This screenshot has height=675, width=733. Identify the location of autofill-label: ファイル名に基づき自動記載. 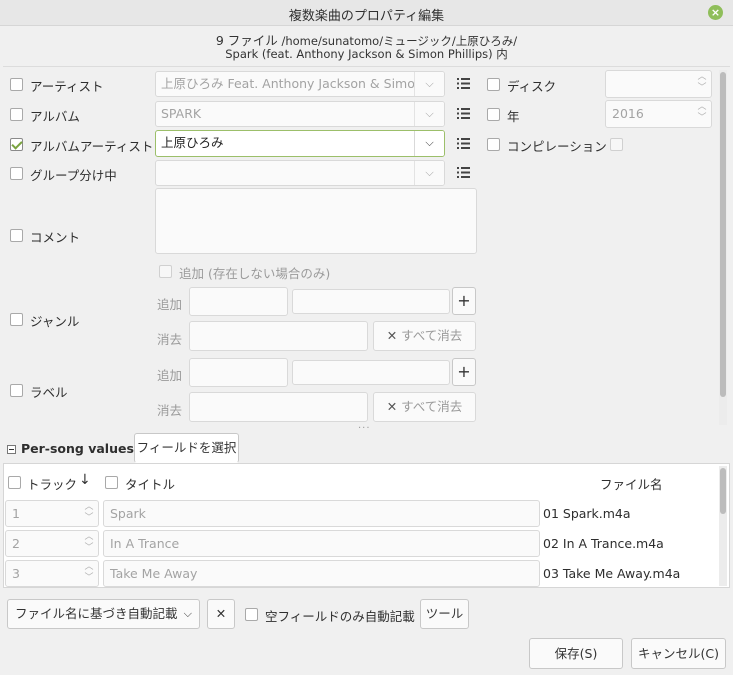
(96, 613).